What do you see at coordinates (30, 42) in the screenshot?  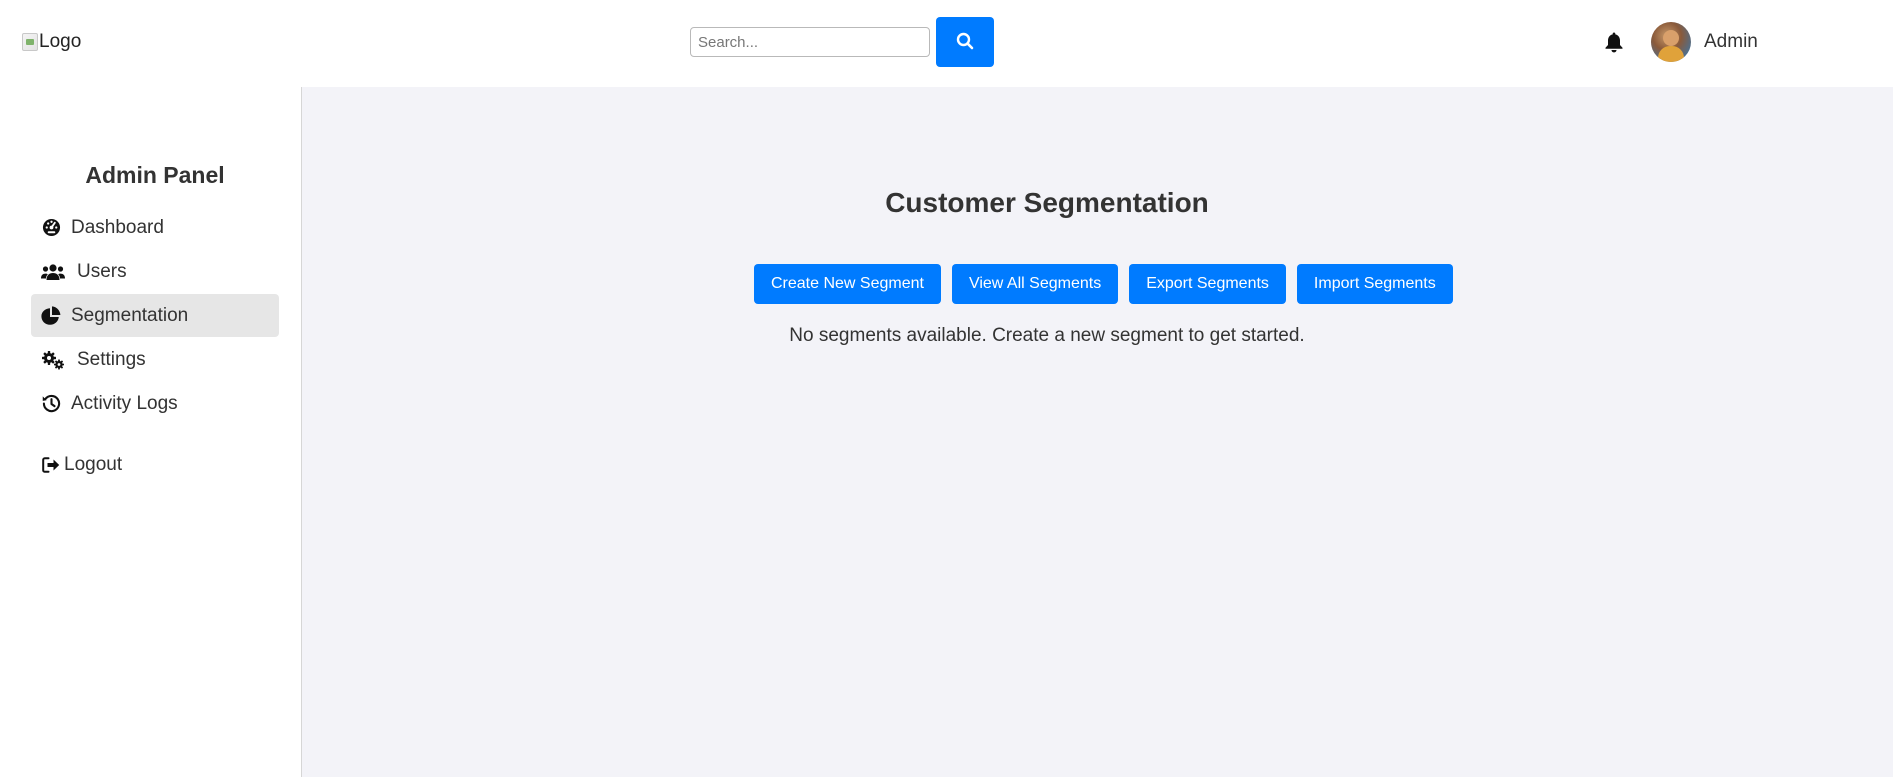 I see `broken-image-icon` at bounding box center [30, 42].